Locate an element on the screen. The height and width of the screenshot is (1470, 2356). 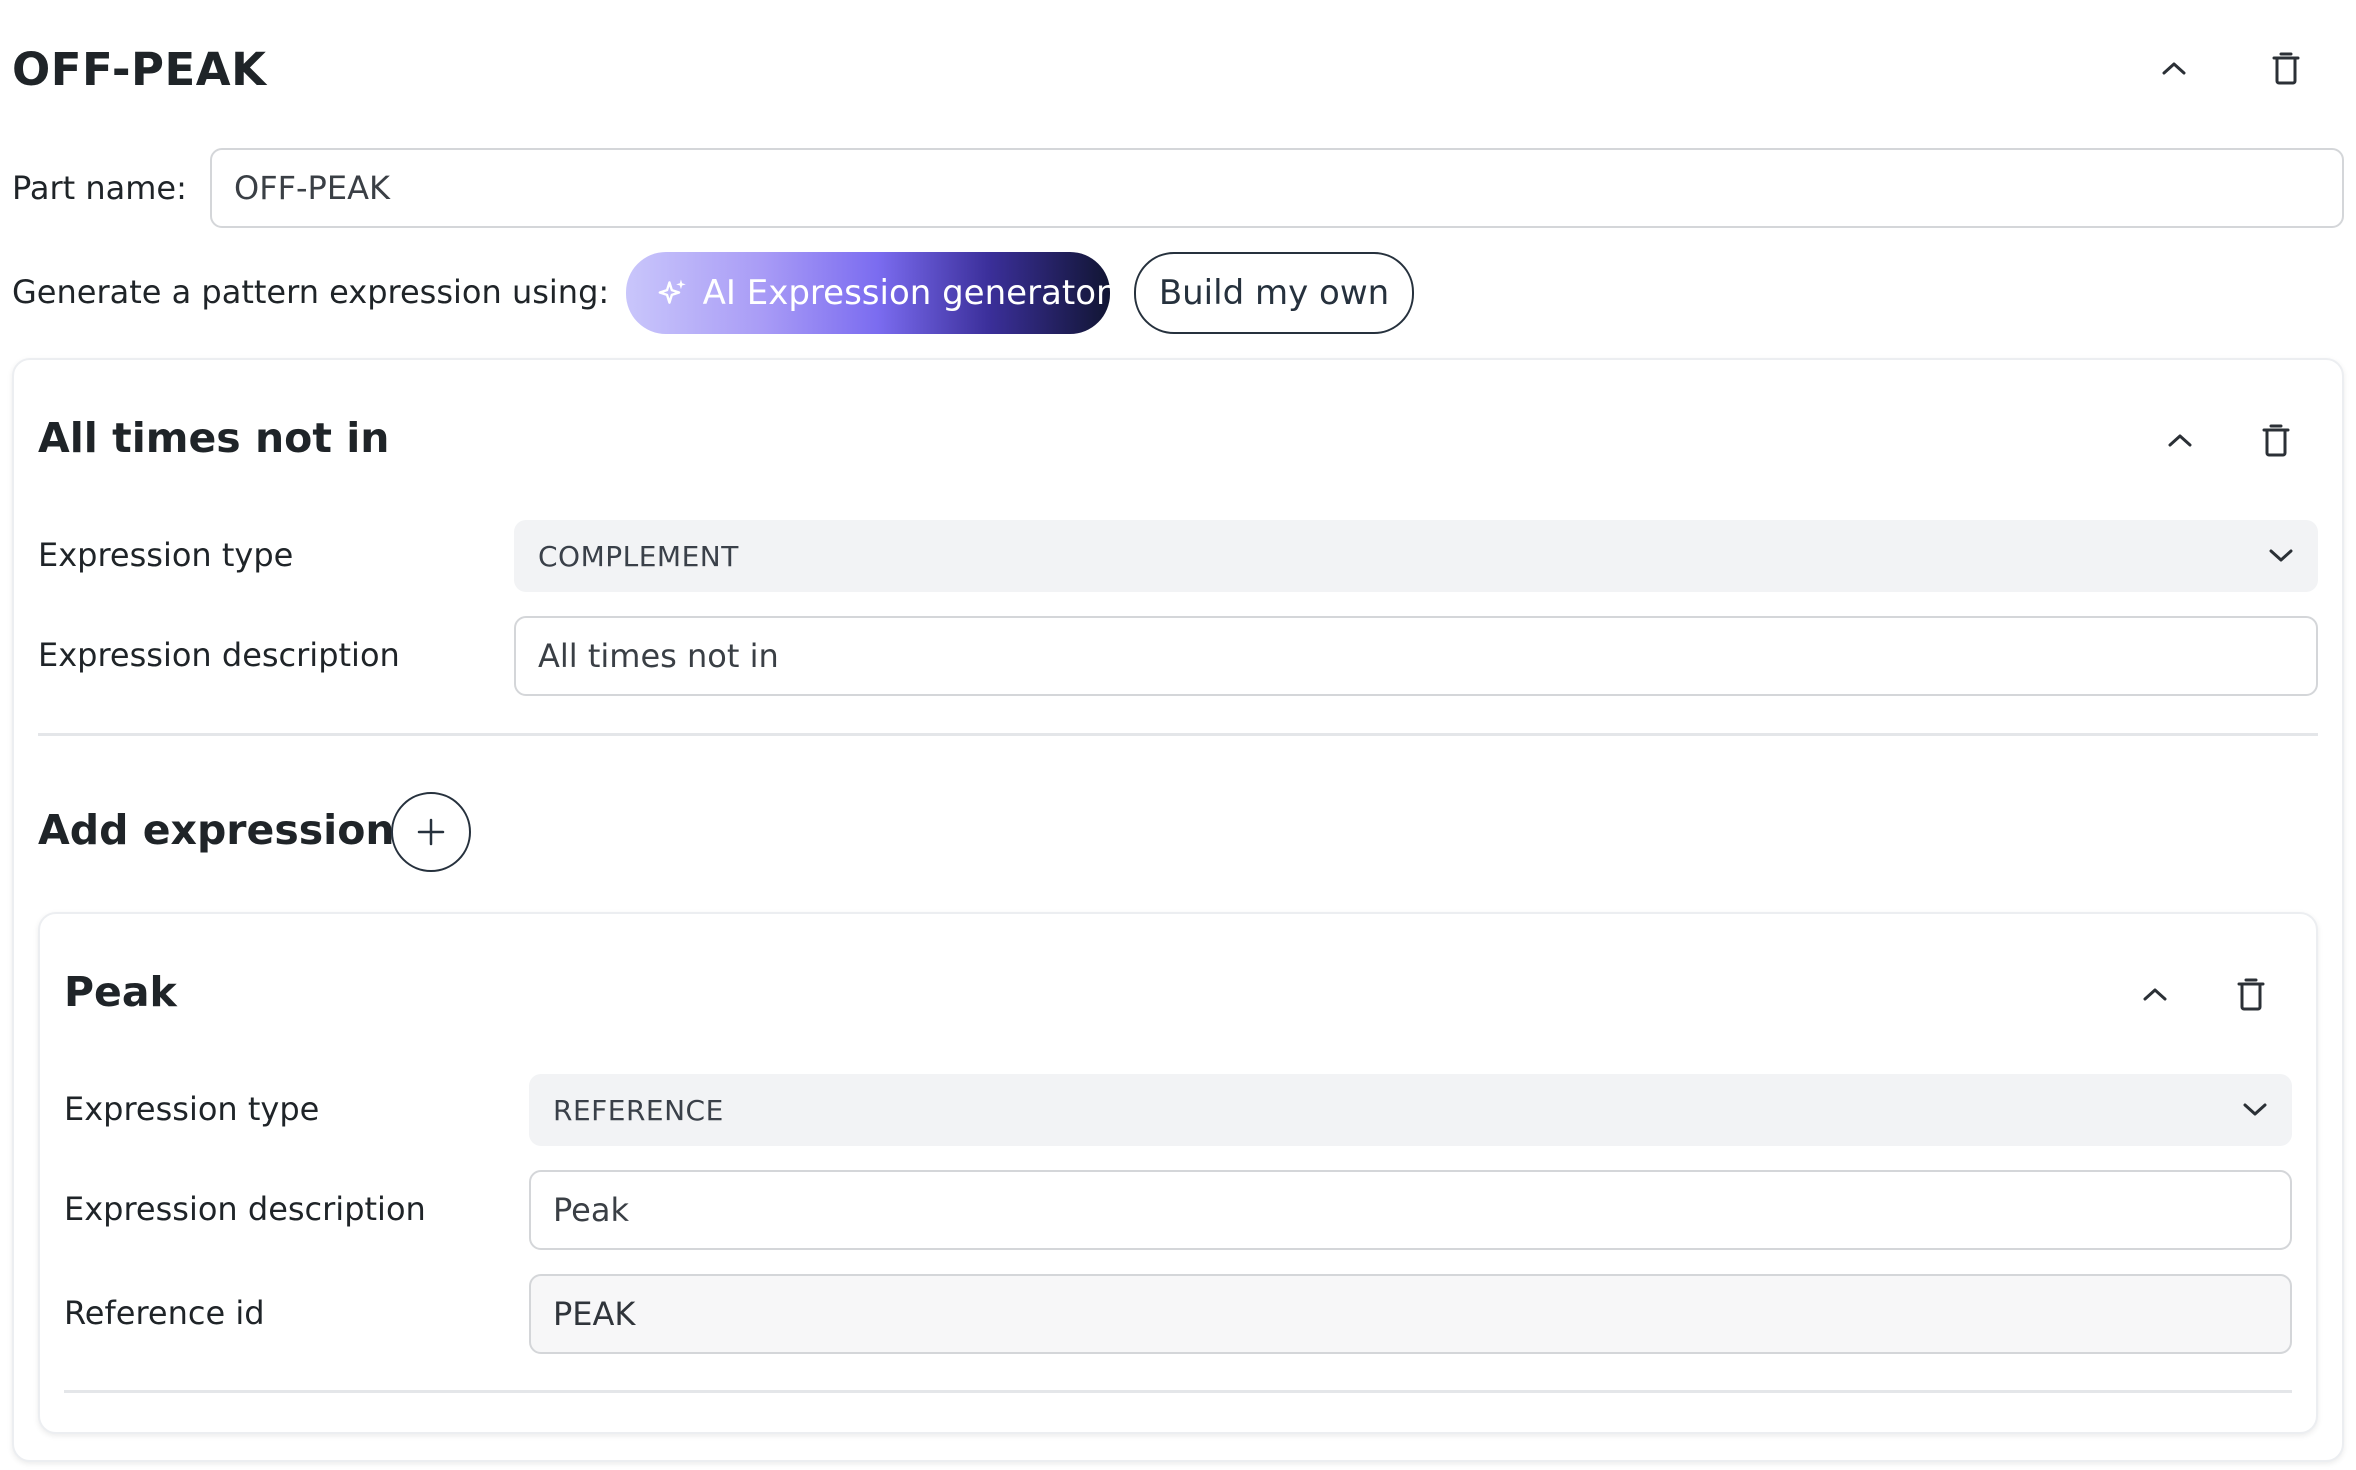
inner-expression-description-label: Expression description is located at coordinates (245, 1209).